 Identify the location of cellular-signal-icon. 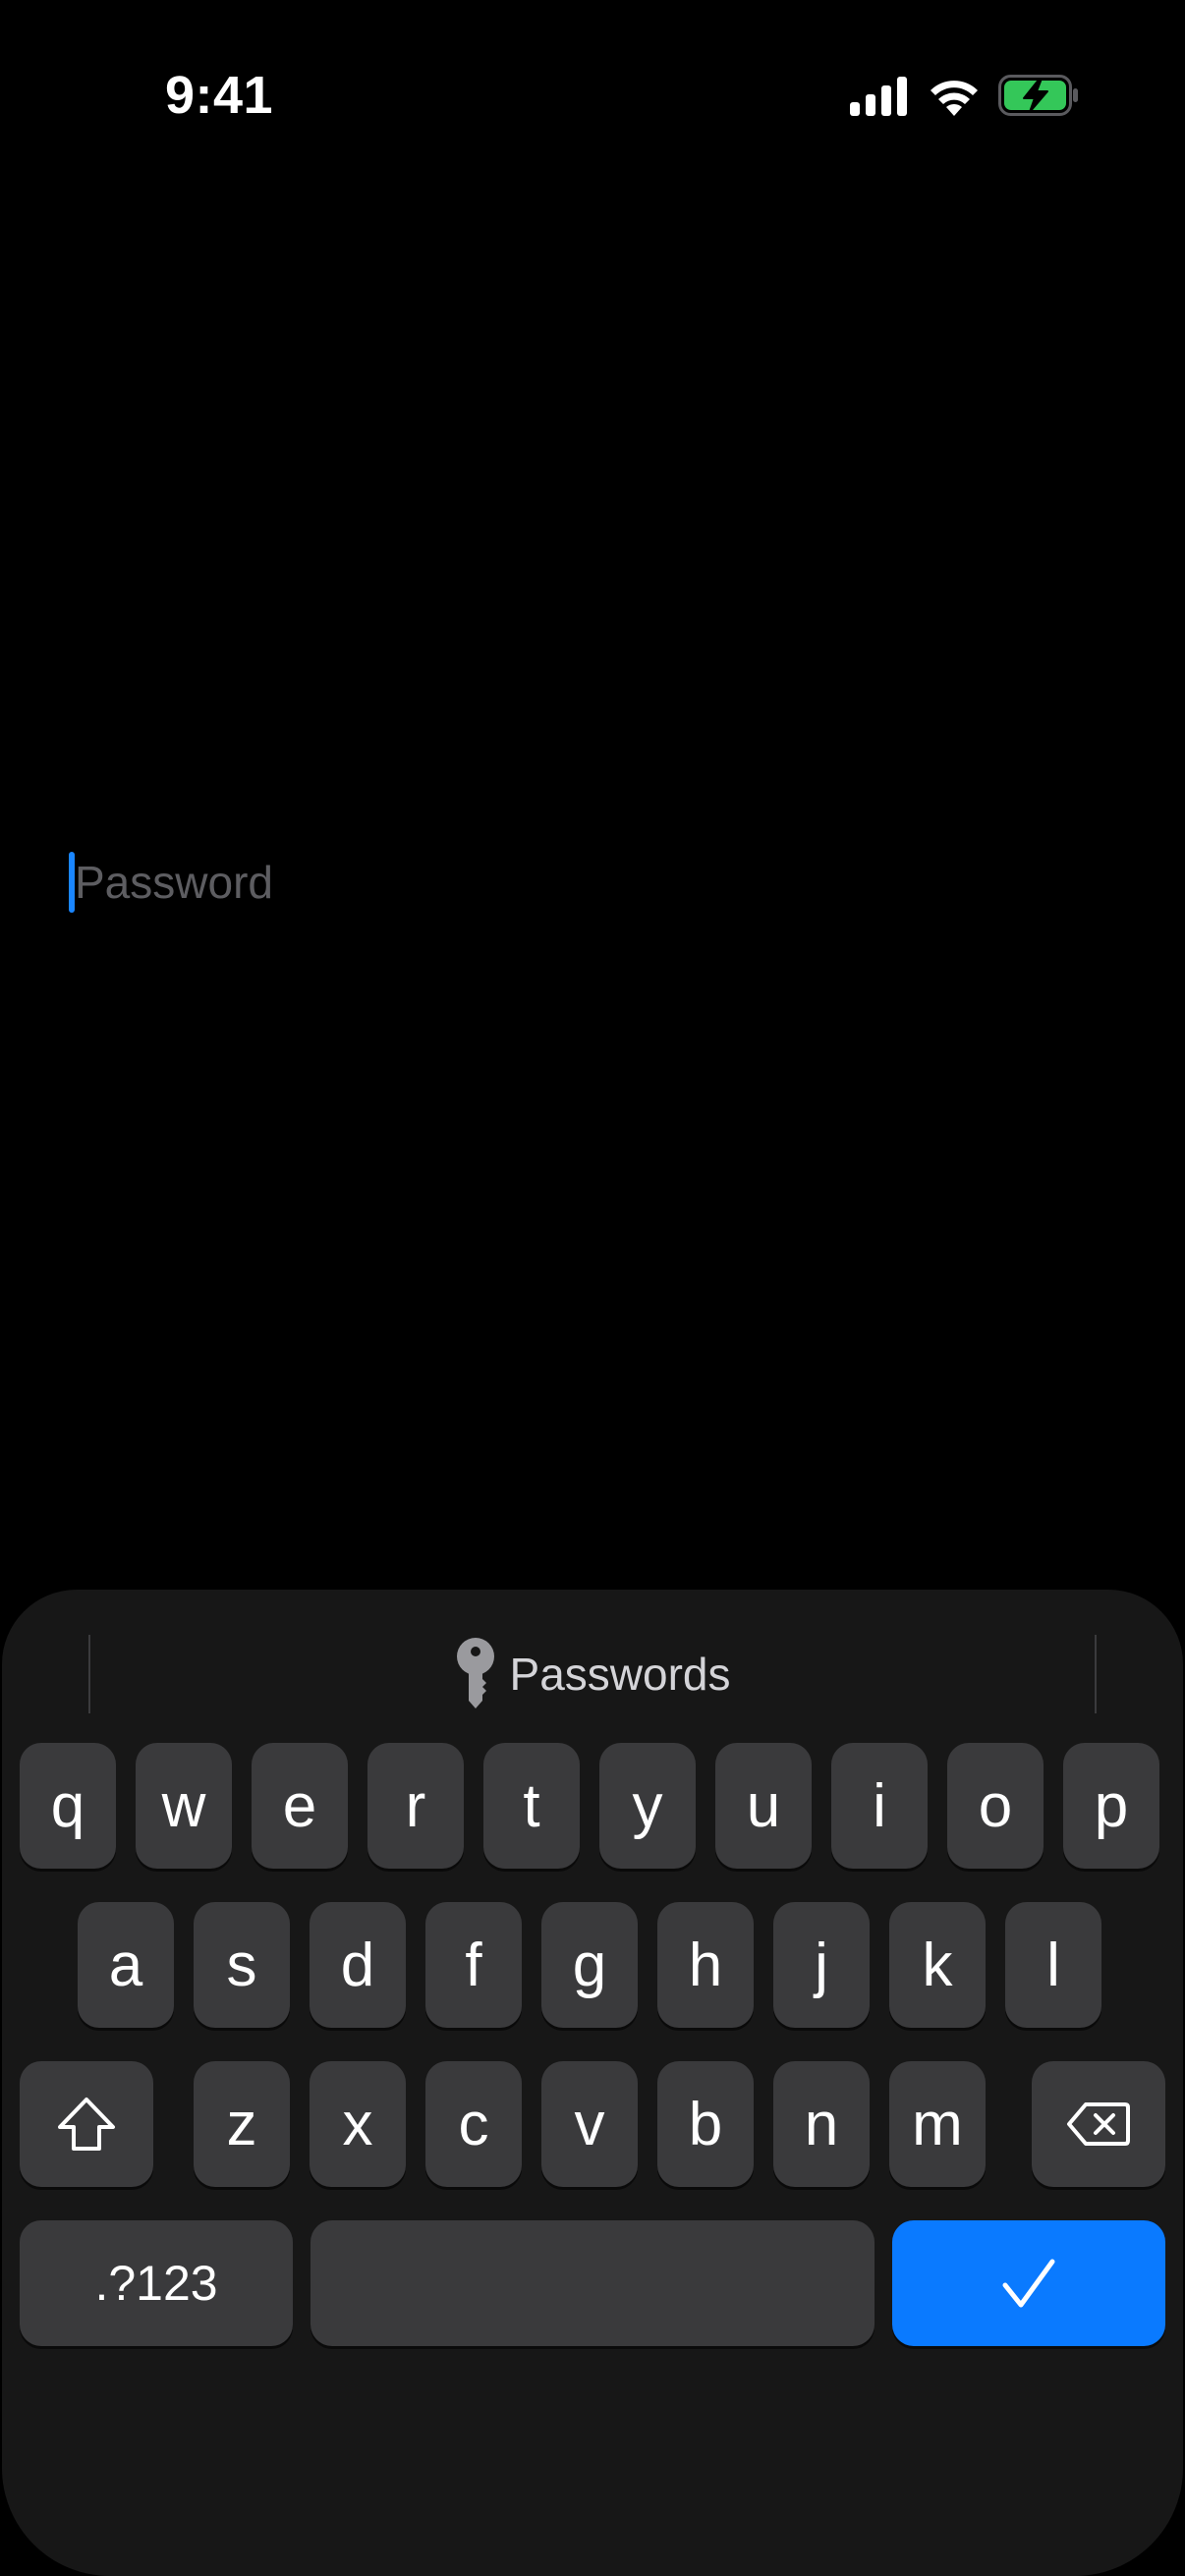
(879, 96).